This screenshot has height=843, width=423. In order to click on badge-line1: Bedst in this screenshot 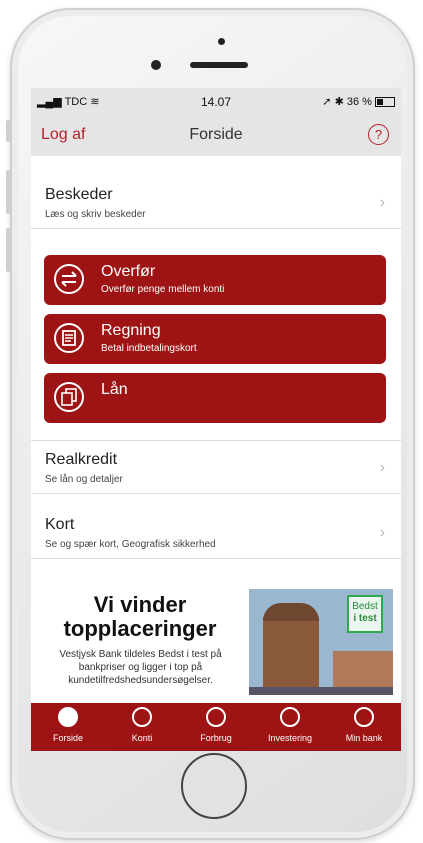, I will do `click(365, 606)`.